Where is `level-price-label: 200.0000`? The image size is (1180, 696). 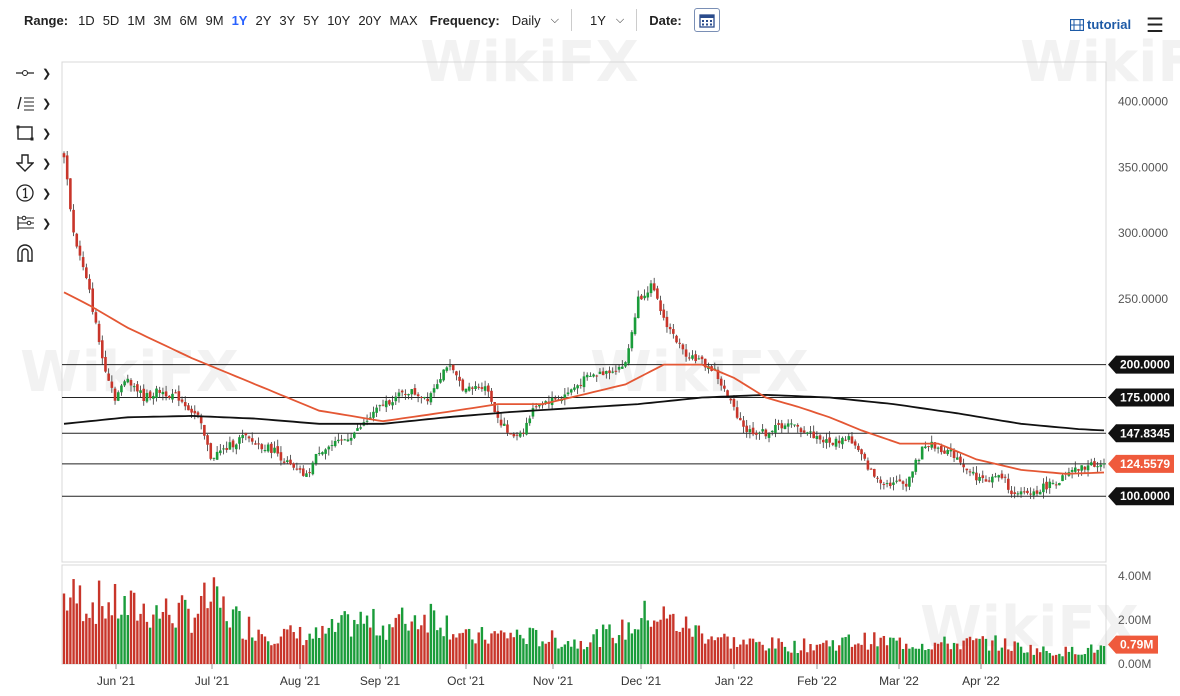
level-price-label: 200.0000 is located at coordinates (1145, 365).